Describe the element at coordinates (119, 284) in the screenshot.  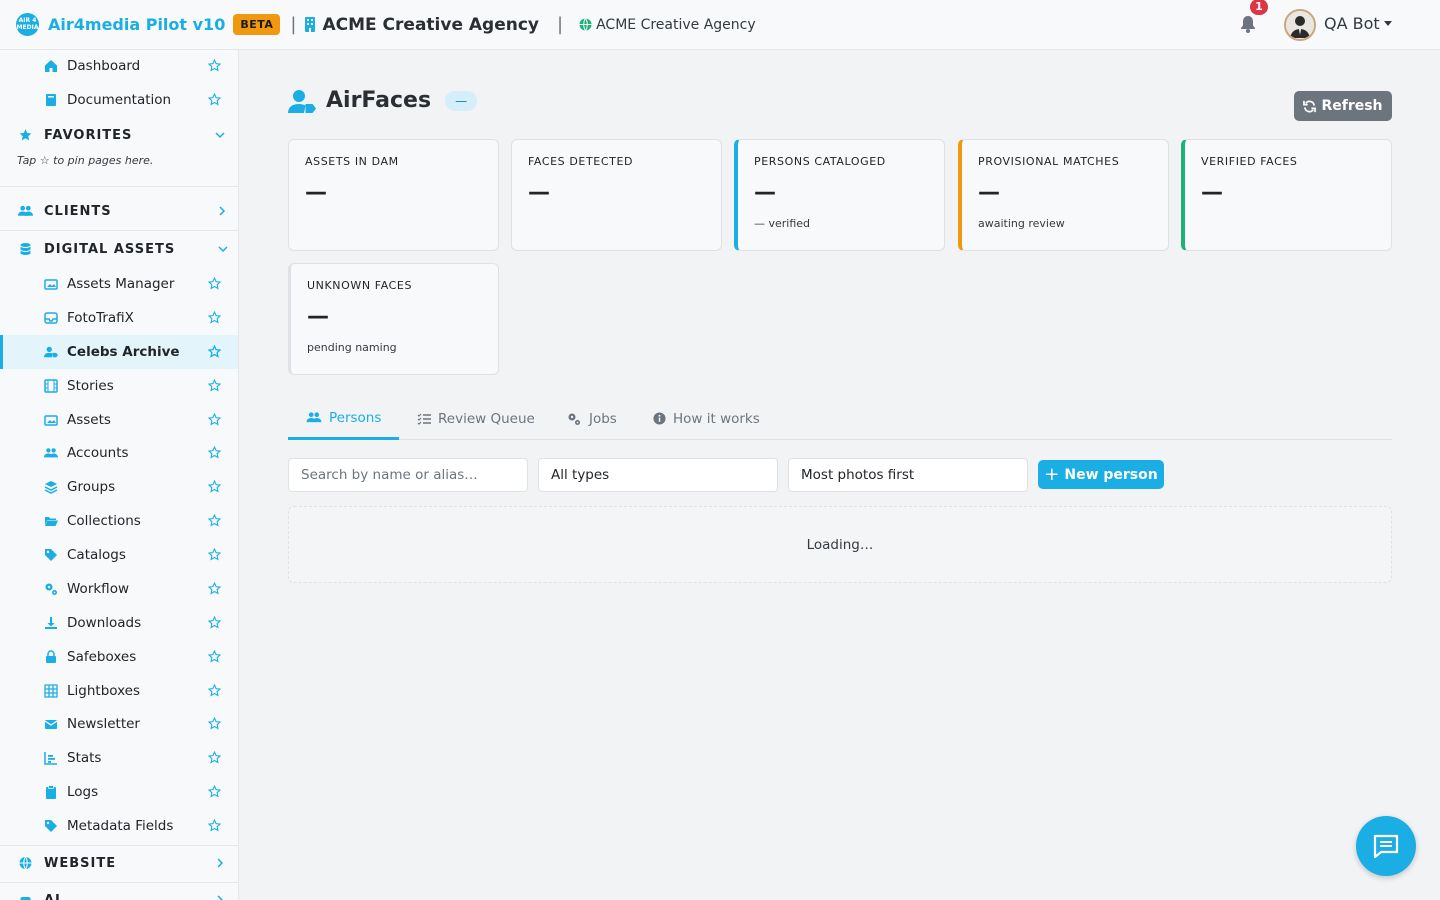
I see `sidebar-item-assets-manager: Assets Manager` at that location.